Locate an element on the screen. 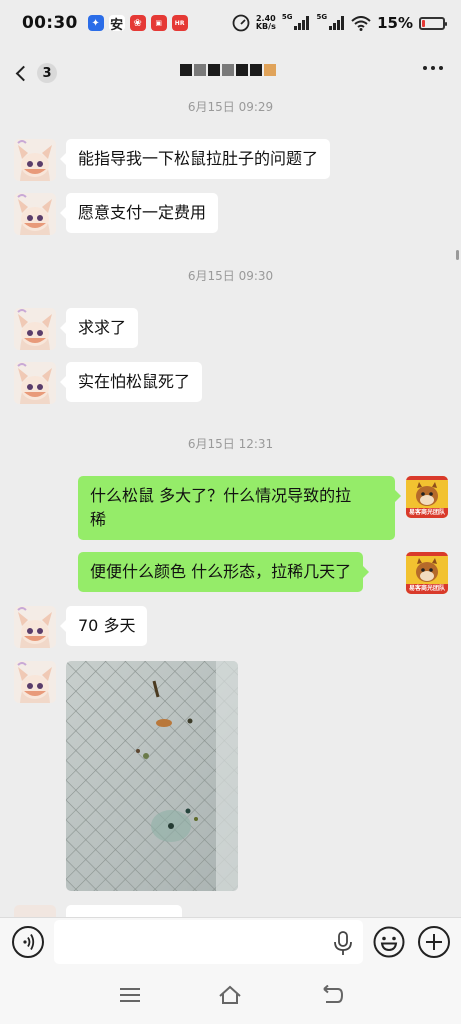  signal-2-icon is located at coordinates (337, 23).